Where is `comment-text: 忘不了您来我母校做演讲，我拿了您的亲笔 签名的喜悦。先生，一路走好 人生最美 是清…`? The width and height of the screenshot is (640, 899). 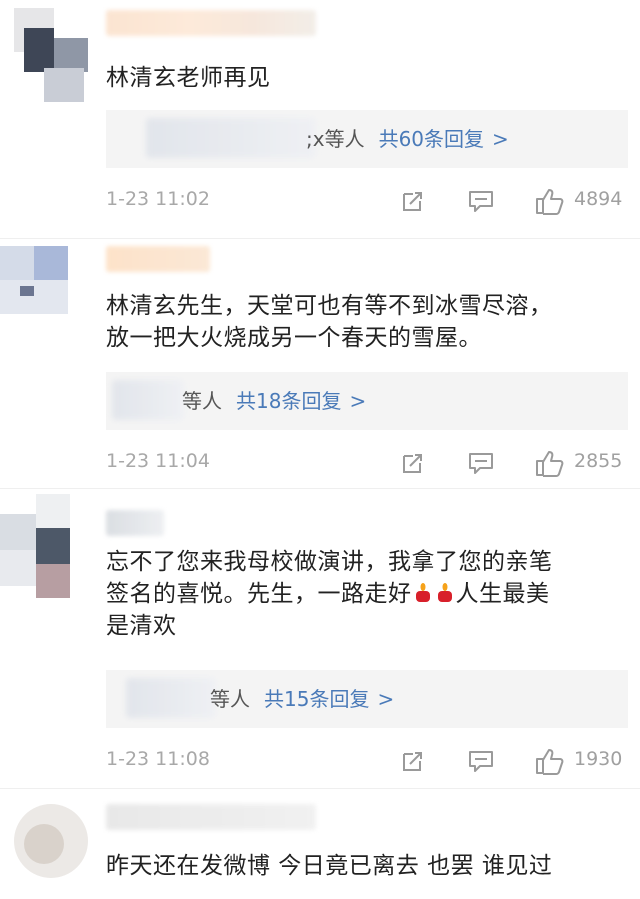 comment-text: 忘不了您来我母校做演讲，我拿了您的亲笔 签名的喜悦。先生，一路走好 人生最美 是清… is located at coordinates (329, 594).